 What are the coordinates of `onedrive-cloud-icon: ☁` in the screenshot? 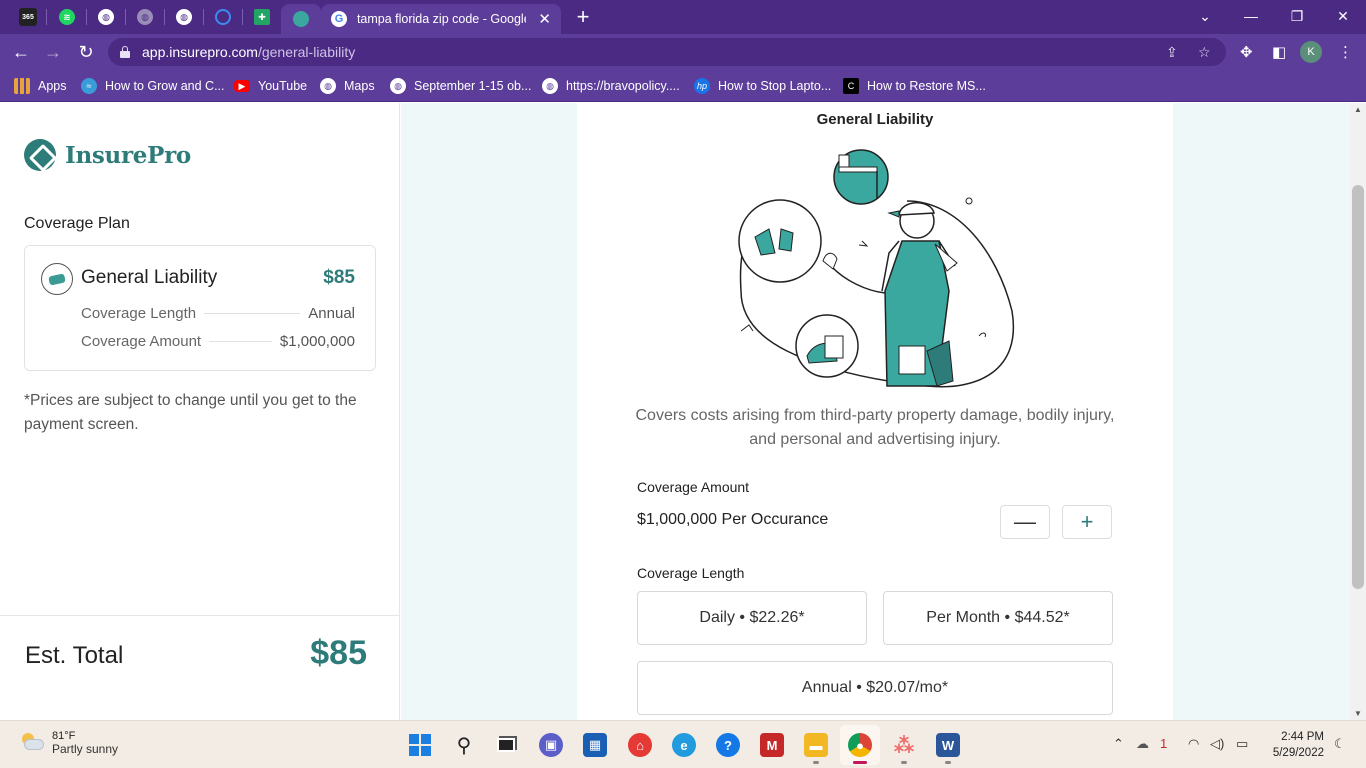 It's located at (1142, 744).